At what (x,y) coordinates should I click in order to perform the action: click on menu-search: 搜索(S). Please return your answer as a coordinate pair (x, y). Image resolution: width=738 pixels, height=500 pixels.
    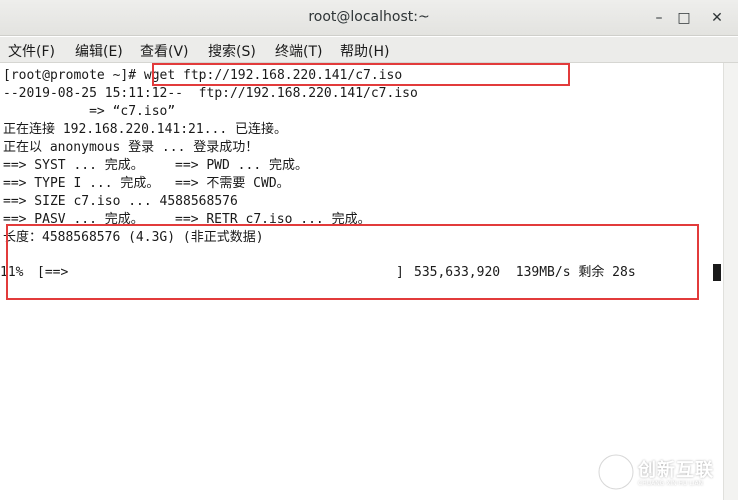
    Looking at the image, I should click on (232, 51).